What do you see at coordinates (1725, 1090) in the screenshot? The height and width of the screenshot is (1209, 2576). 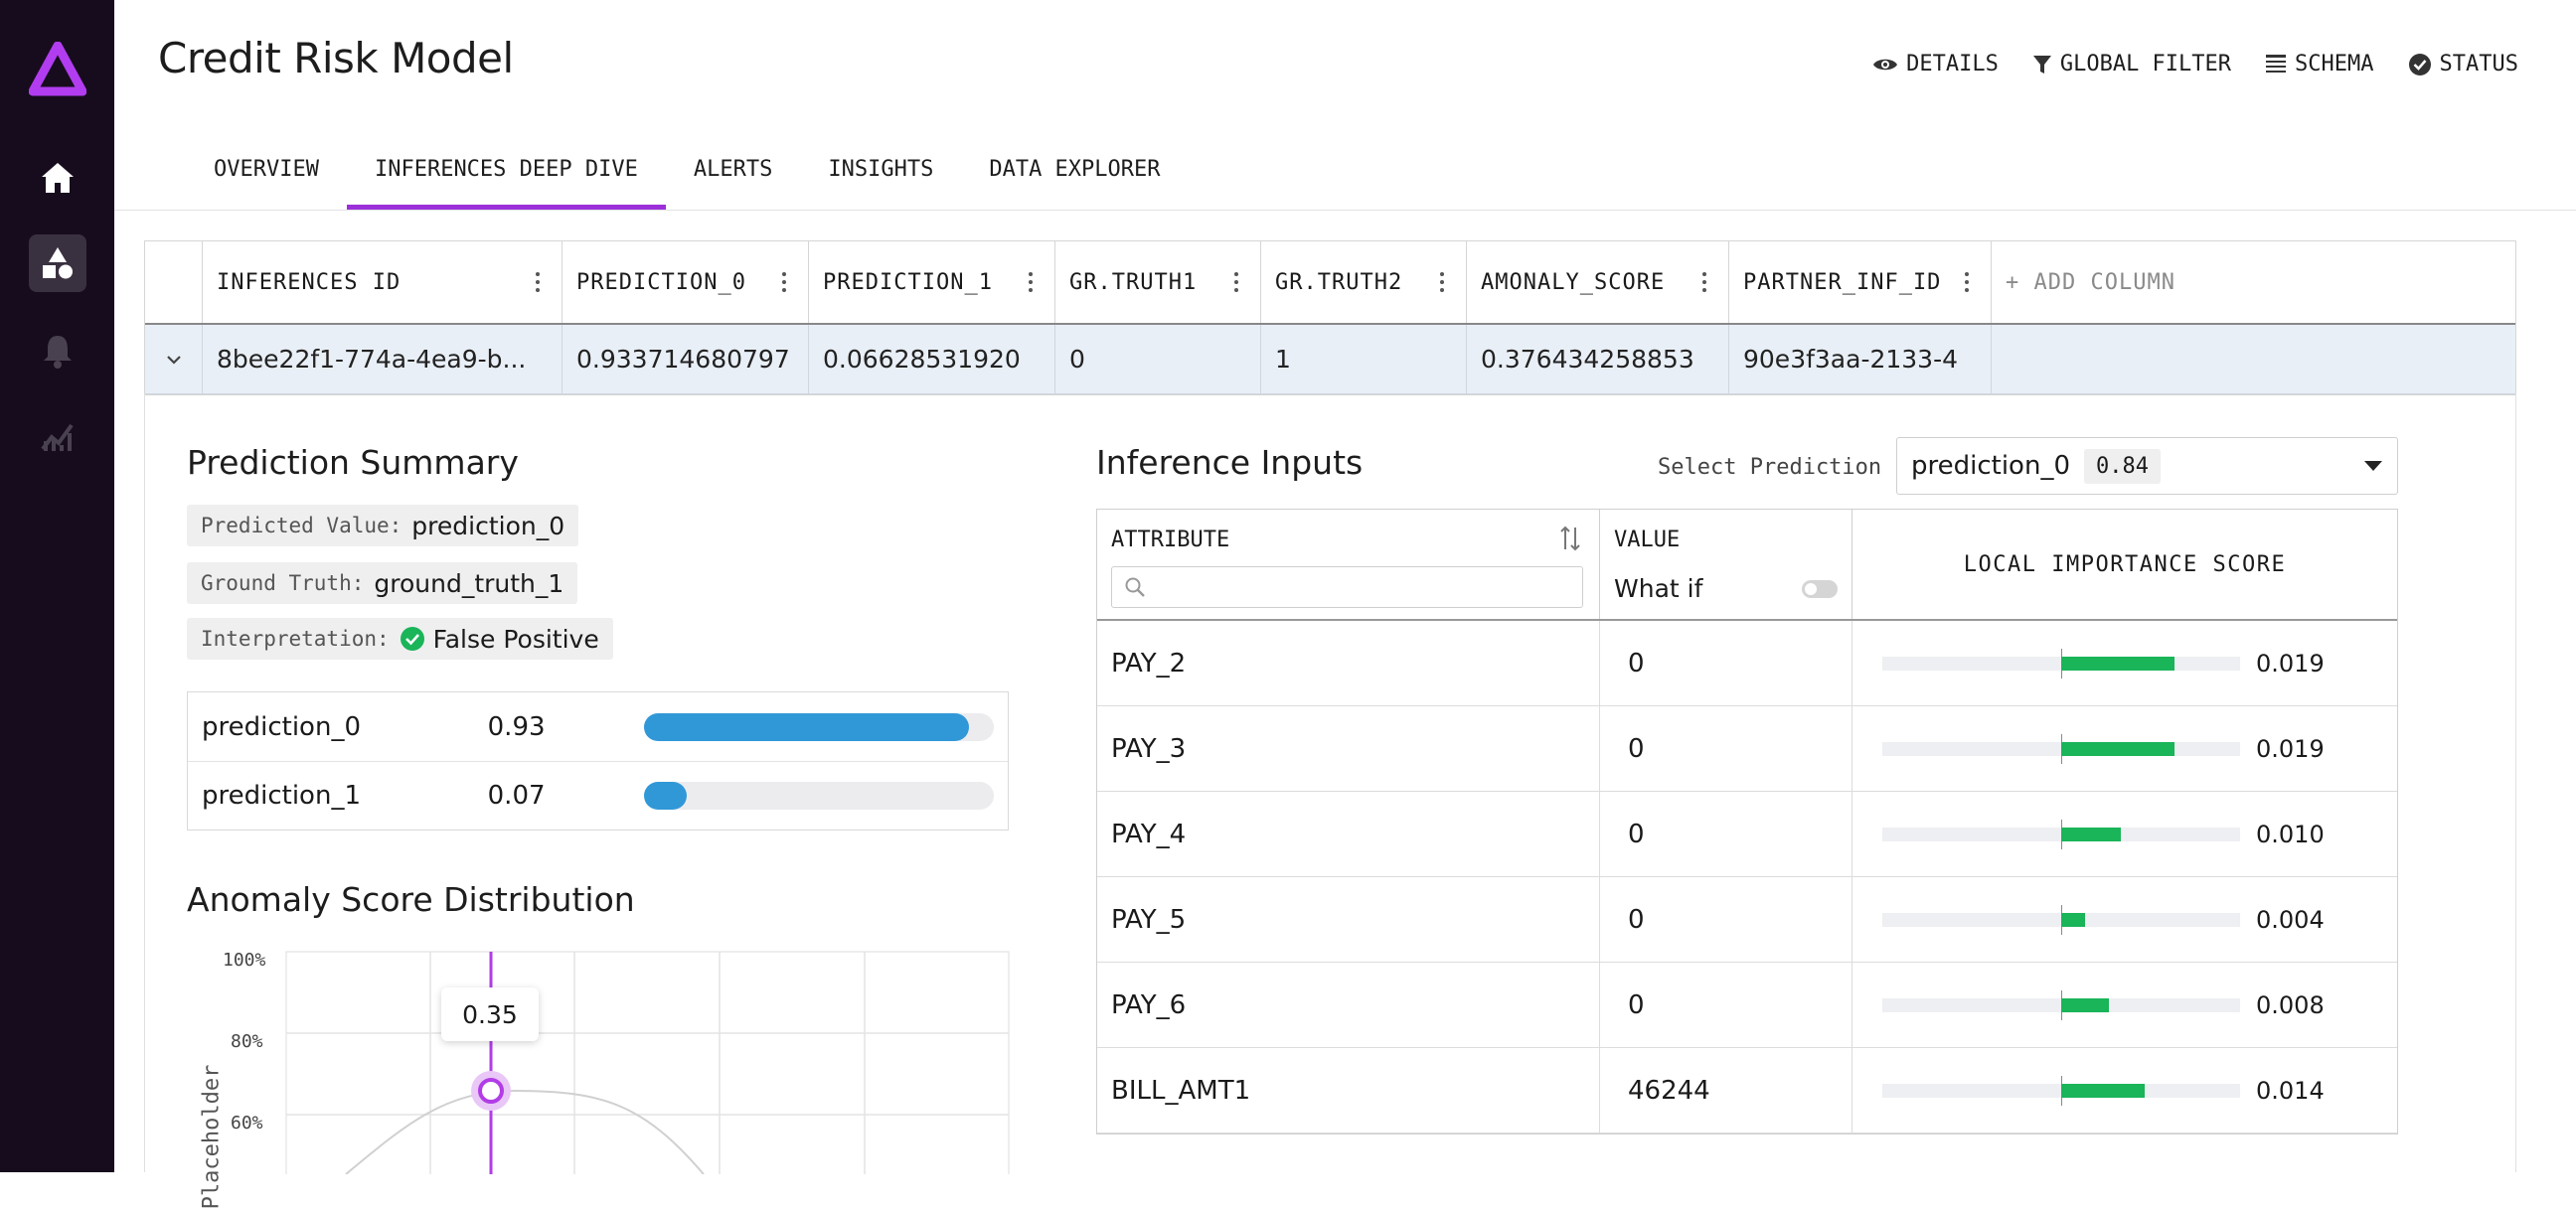 I see `value-cell: 46244` at bounding box center [1725, 1090].